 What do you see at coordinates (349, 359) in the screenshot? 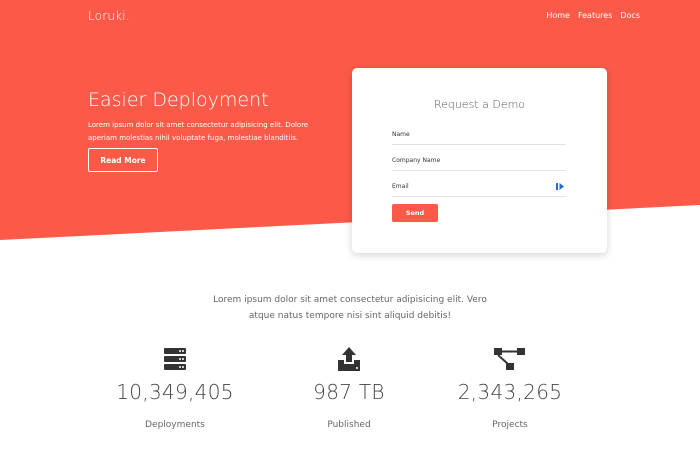
I see `upload-icon` at bounding box center [349, 359].